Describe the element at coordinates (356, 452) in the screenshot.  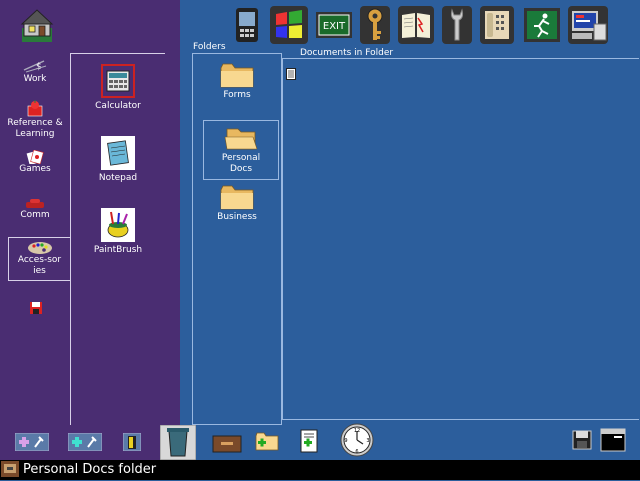
I see `svg-text: 6` at that location.